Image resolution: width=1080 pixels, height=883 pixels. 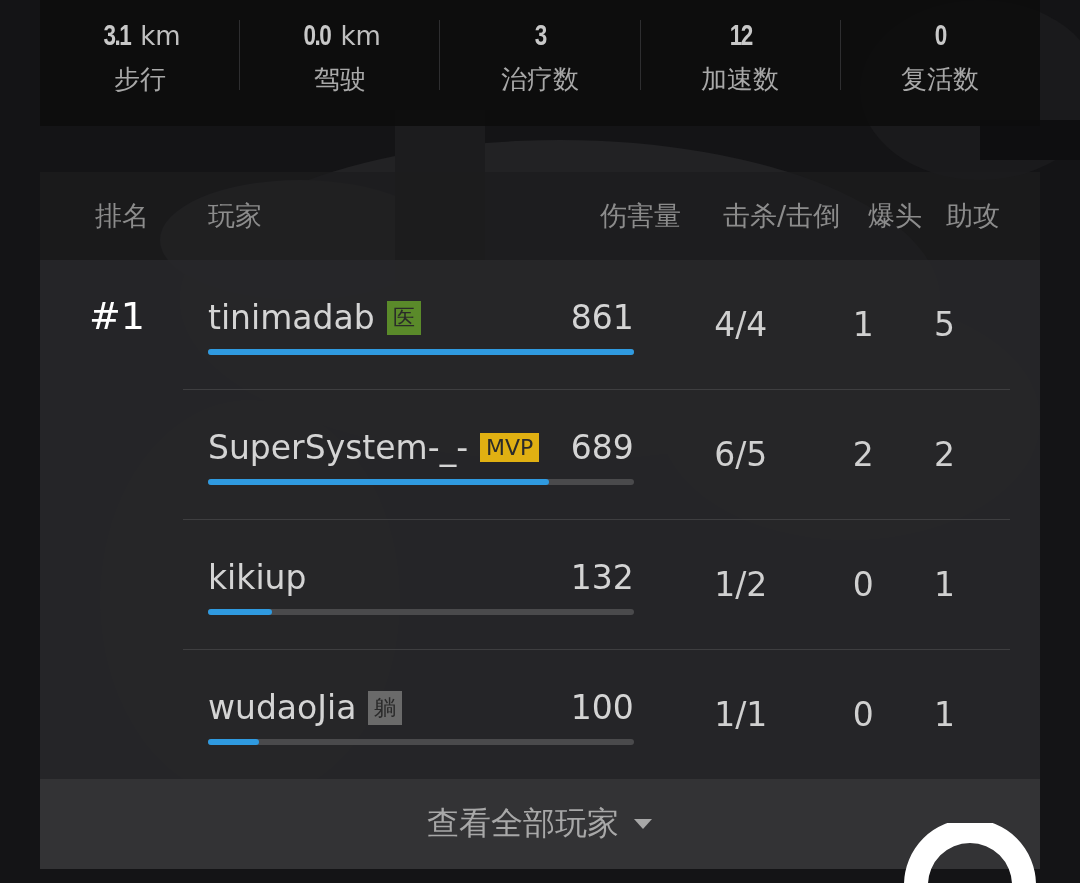 I want to click on stat-label: 驾驶, so click(x=339, y=79).